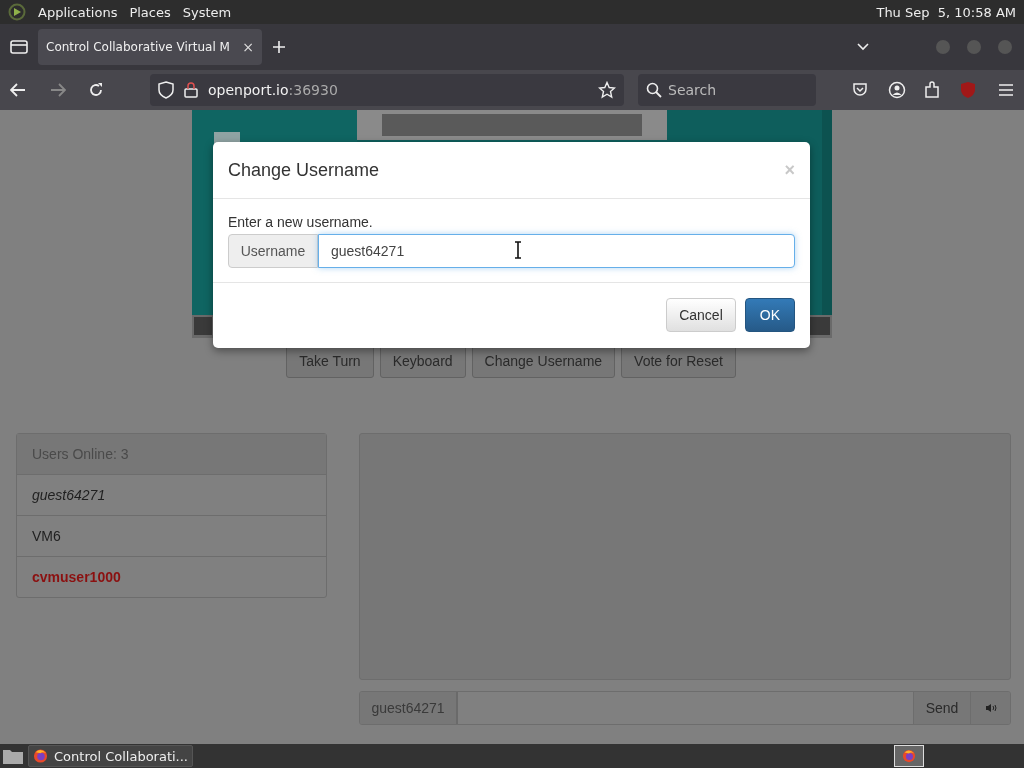 This screenshot has width=1024, height=768. Describe the element at coordinates (273, 251) in the screenshot. I see `field-label: Username` at that location.